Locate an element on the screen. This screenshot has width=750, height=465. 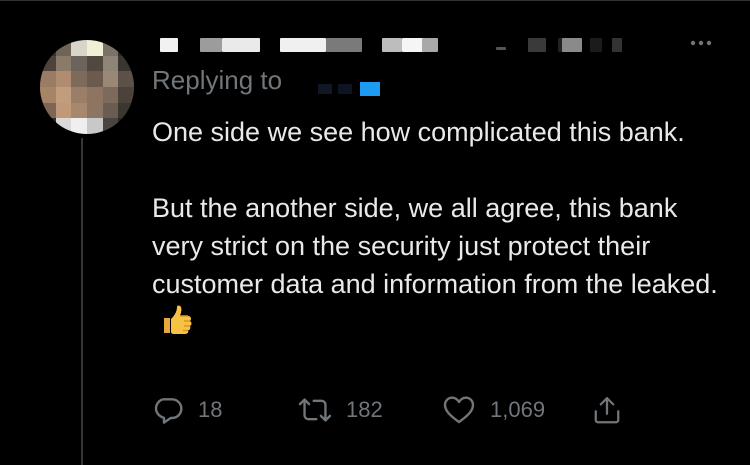
heart-icon is located at coordinates (459, 410).